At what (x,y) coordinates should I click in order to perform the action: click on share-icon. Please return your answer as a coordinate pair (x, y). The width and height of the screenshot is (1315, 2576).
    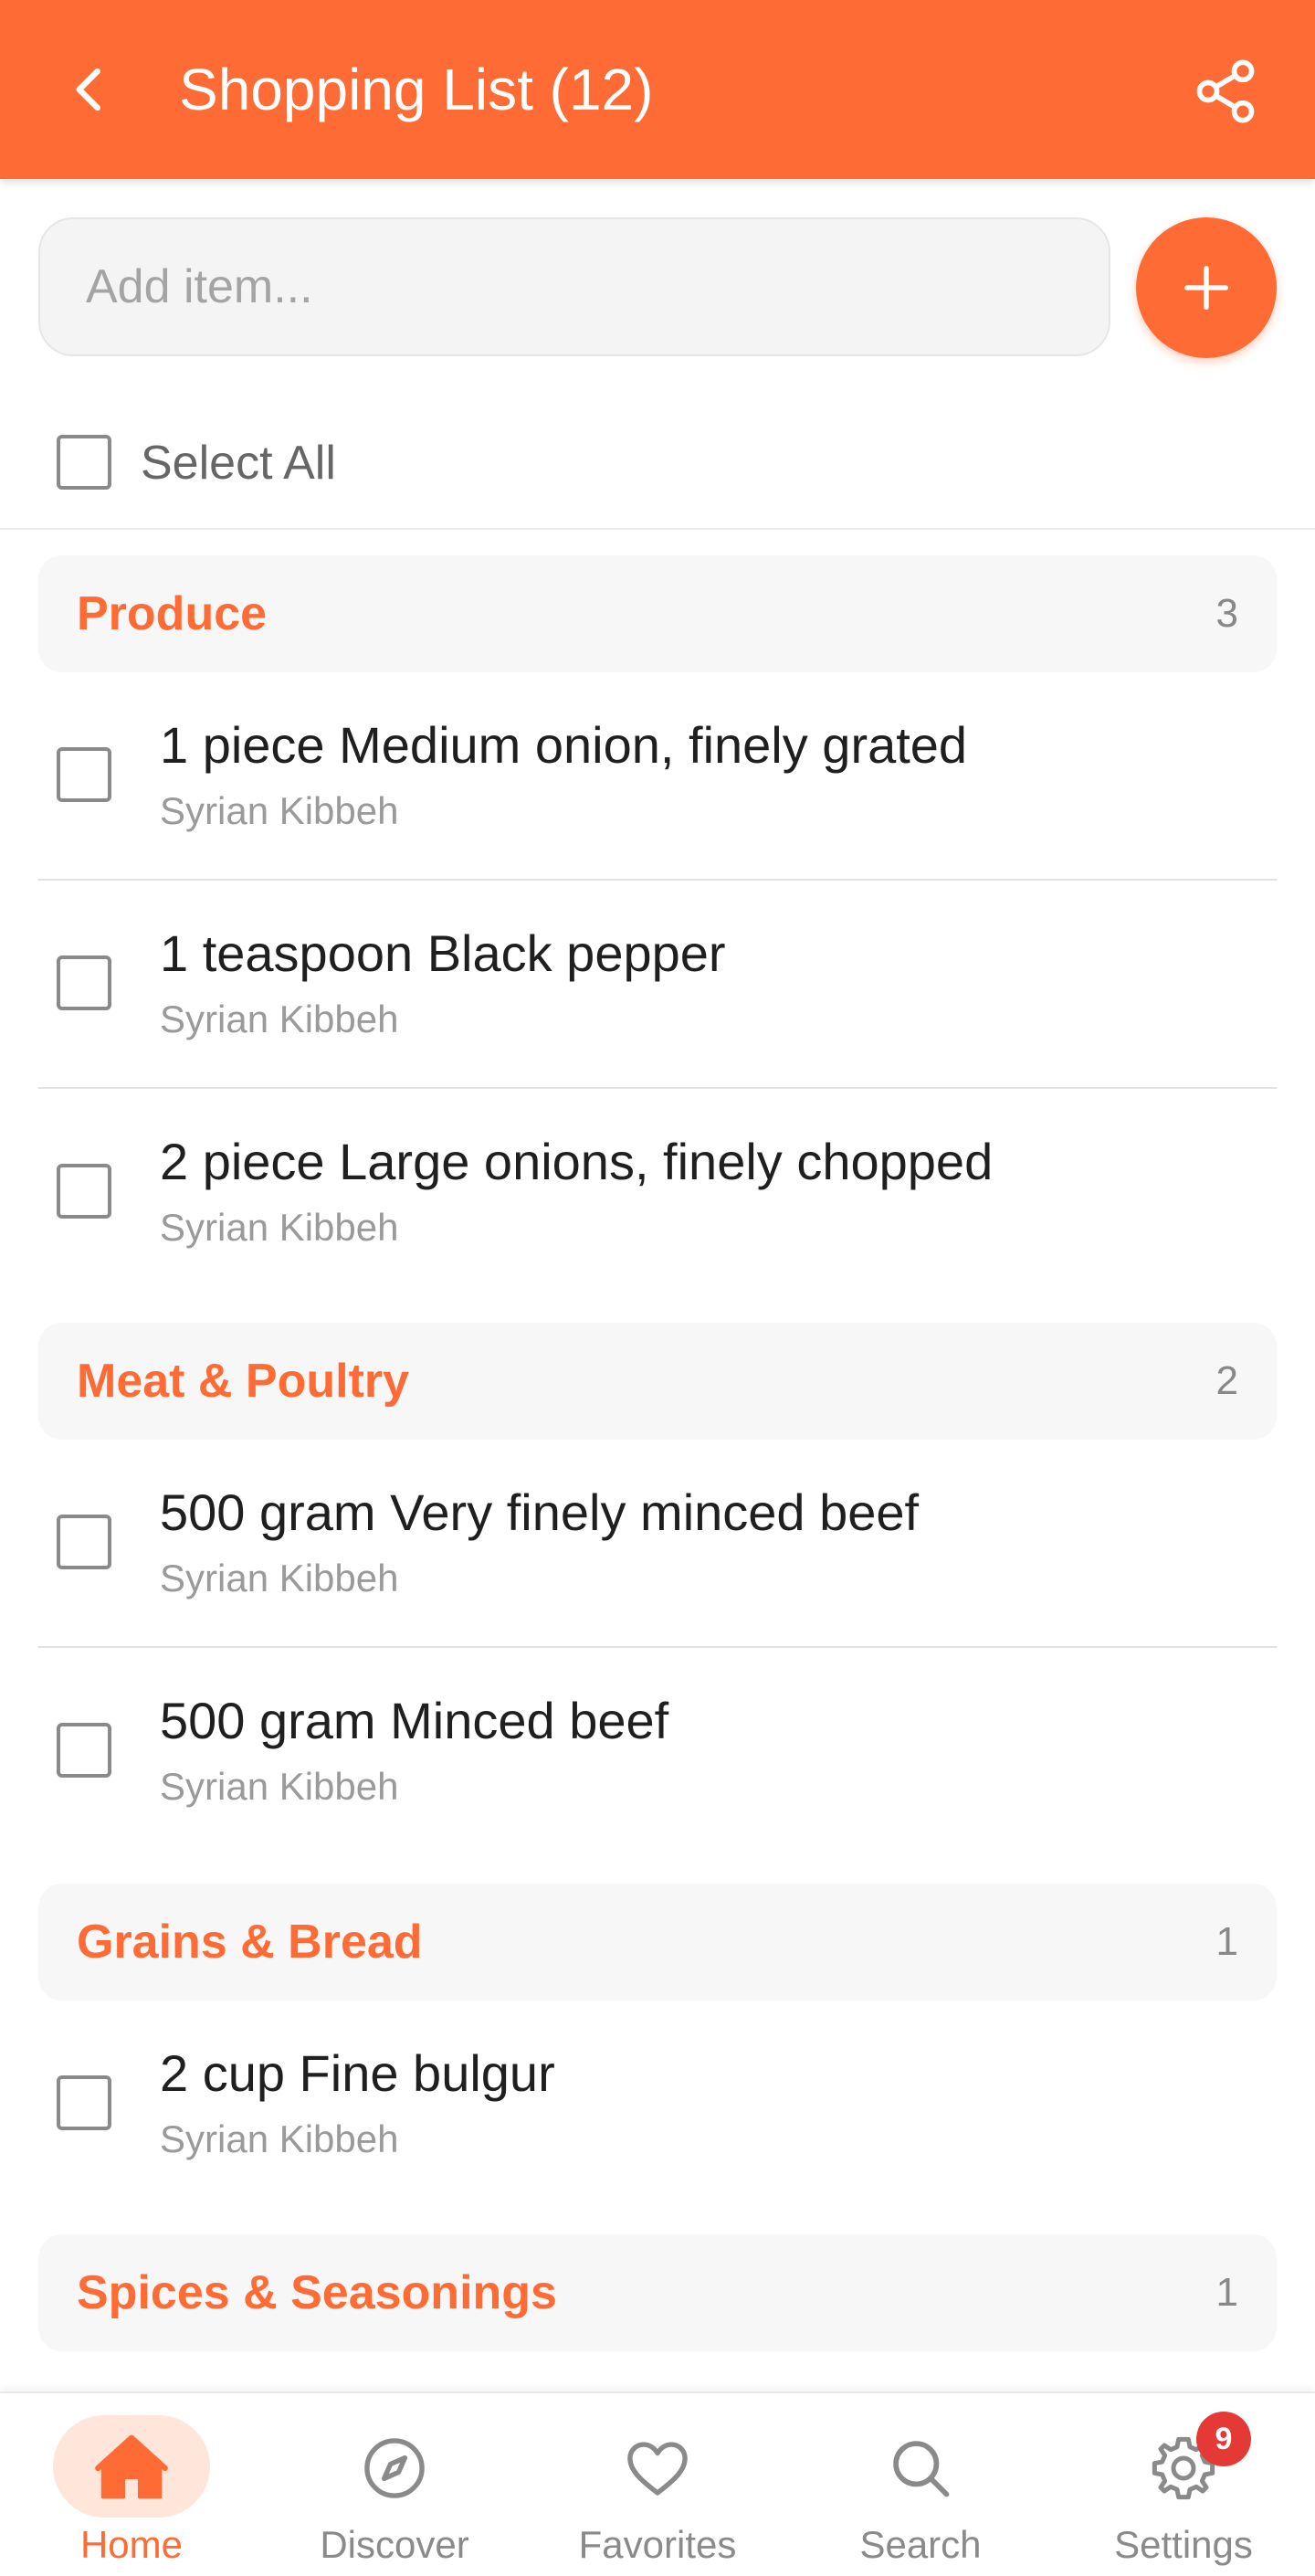
    Looking at the image, I should click on (1225, 91).